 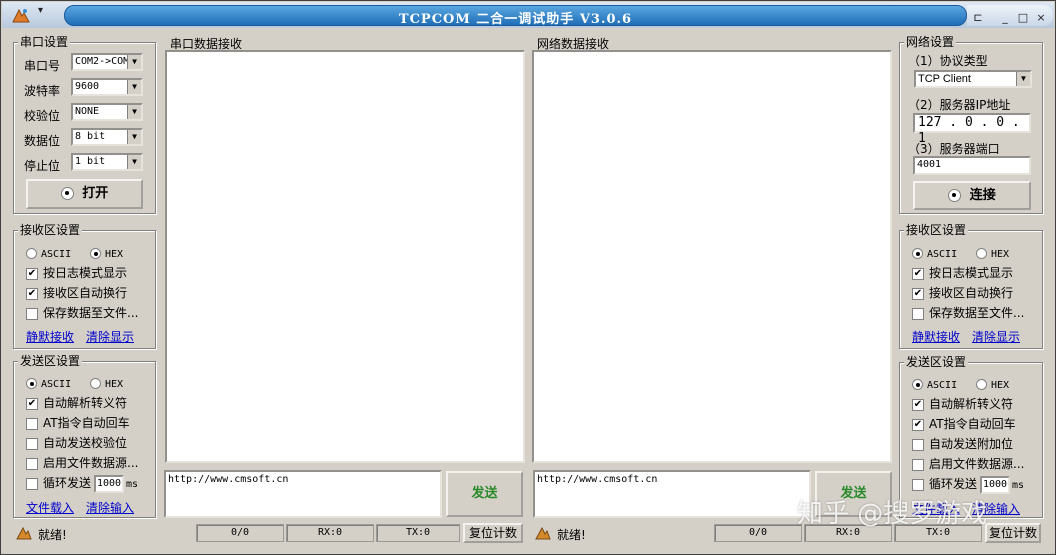 I want to click on right-auto-append-checkbox: 自动发送附加位, so click(x=962, y=444).